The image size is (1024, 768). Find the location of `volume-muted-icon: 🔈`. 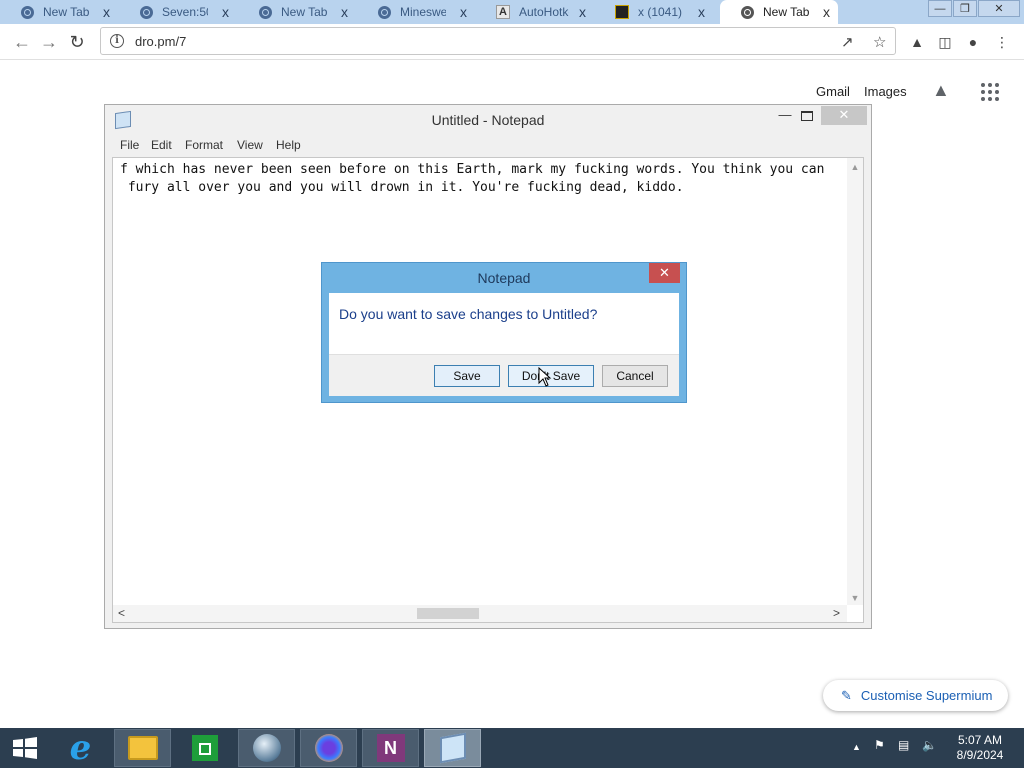

volume-muted-icon: 🔈 is located at coordinates (929, 745).